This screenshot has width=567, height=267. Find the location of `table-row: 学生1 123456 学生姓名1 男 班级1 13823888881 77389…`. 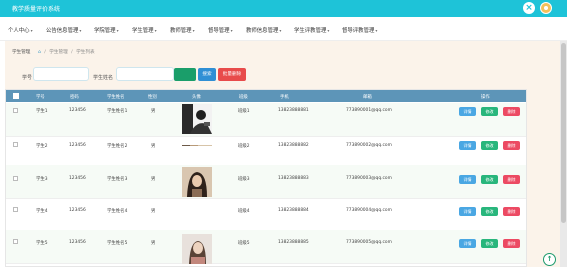

table-row: 学生1 123456 学生姓名1 男 班级1 13823888881 77389… is located at coordinates (266, 120).